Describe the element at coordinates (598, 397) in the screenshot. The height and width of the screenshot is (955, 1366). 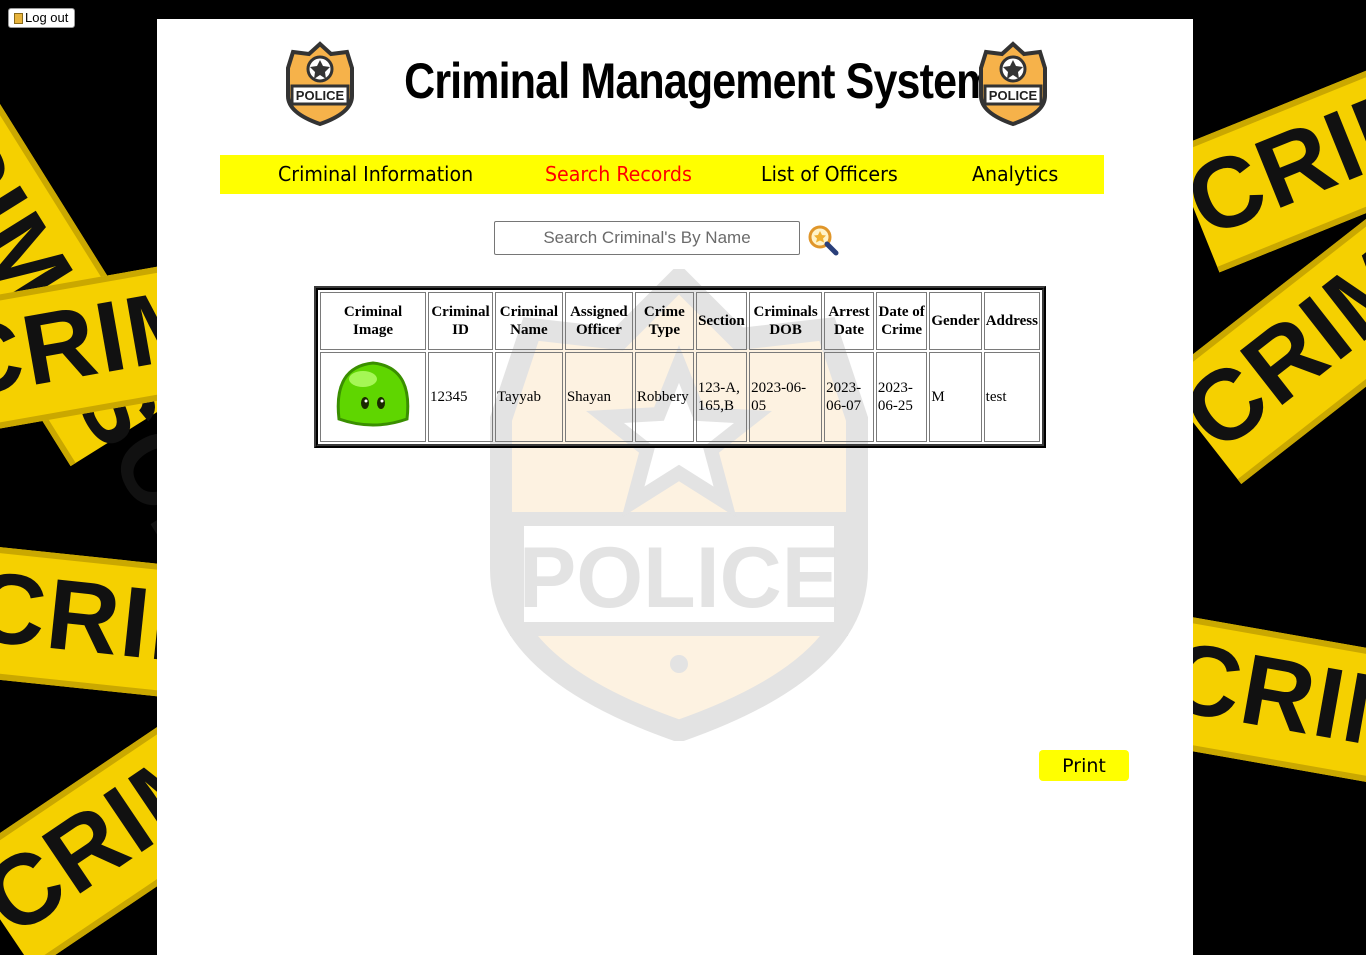
I see `cell-assigned-officer: Shayan` at that location.